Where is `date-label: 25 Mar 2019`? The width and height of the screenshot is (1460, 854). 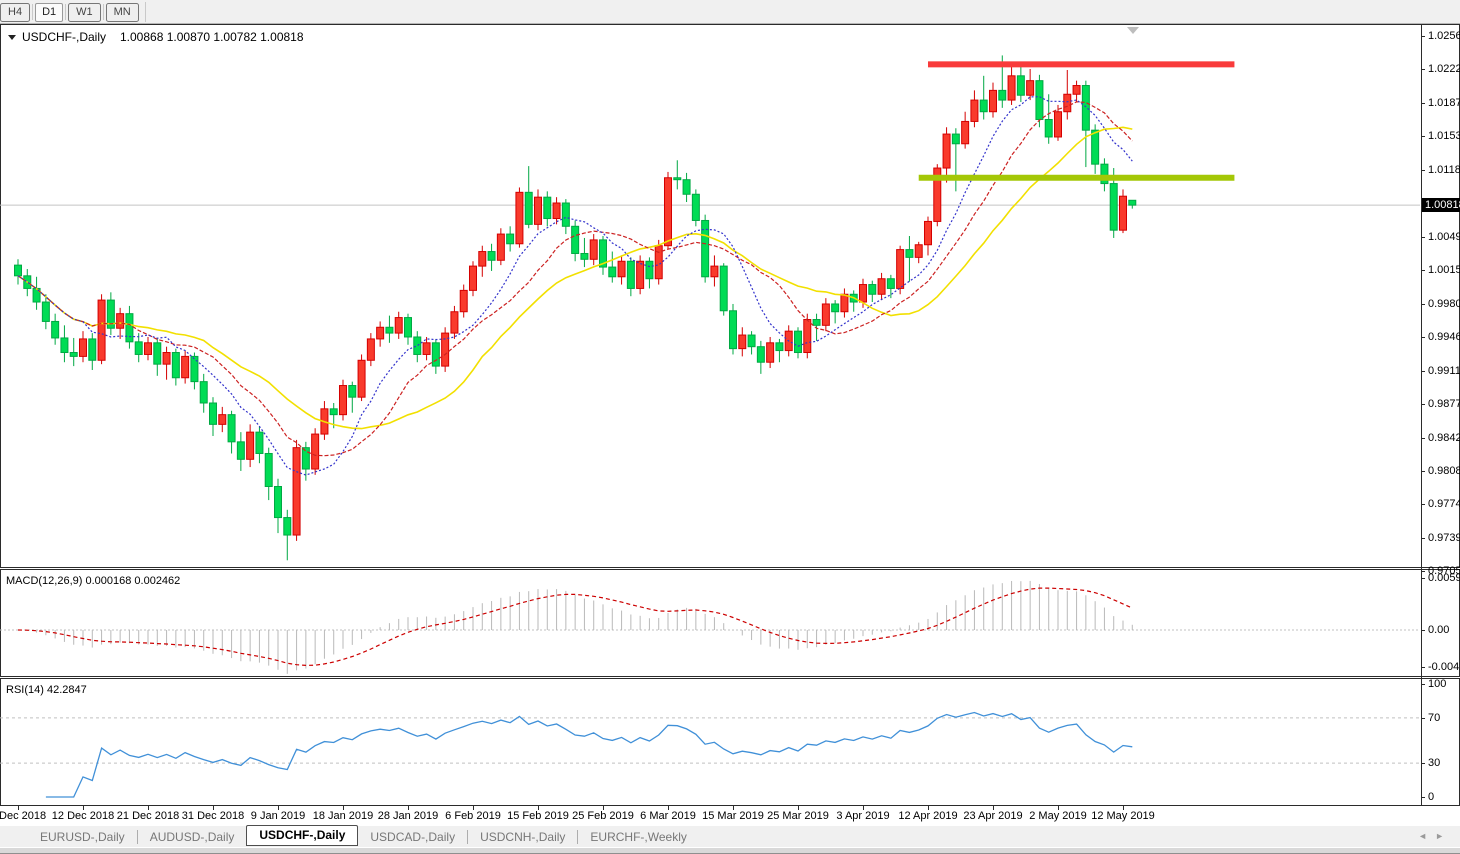 date-label: 25 Mar 2019 is located at coordinates (798, 816).